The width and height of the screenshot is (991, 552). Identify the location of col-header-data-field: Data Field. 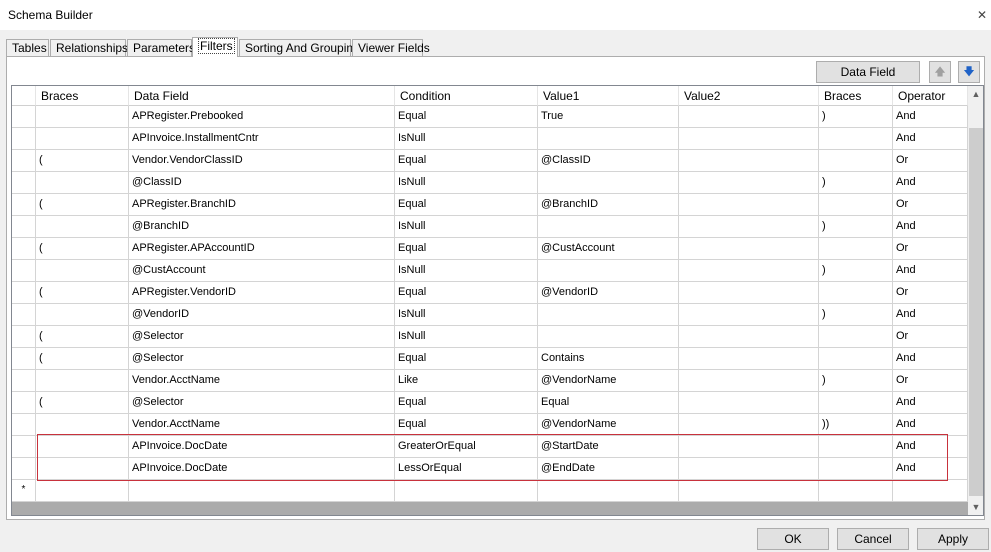
(262, 96).